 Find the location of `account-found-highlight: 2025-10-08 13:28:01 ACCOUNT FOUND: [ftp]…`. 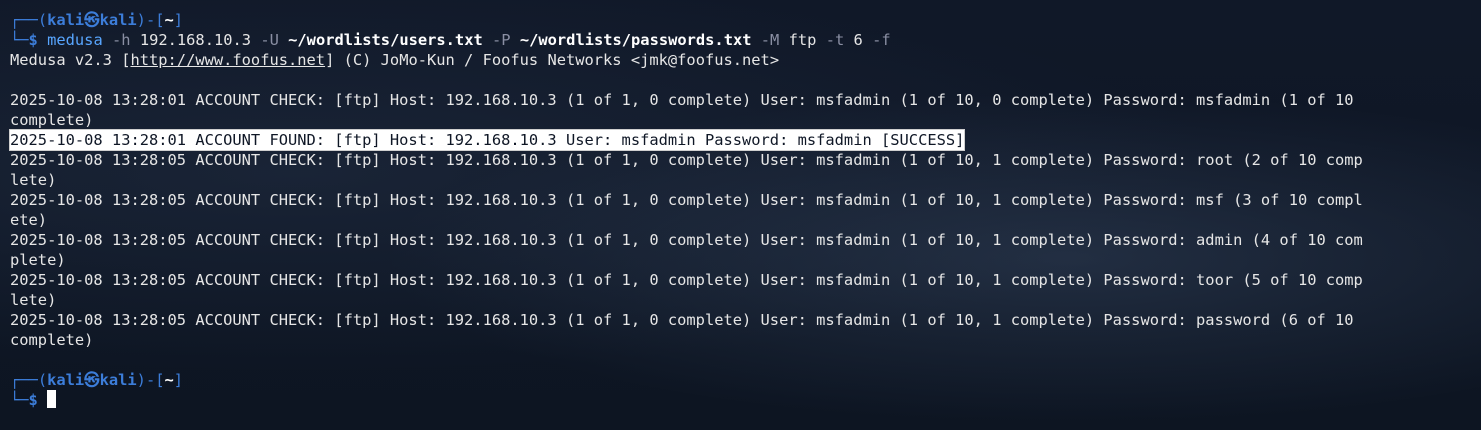

account-found-highlight: 2025-10-08 13:28:01 ACCOUNT FOUND: [ftp]… is located at coordinates (487, 140).